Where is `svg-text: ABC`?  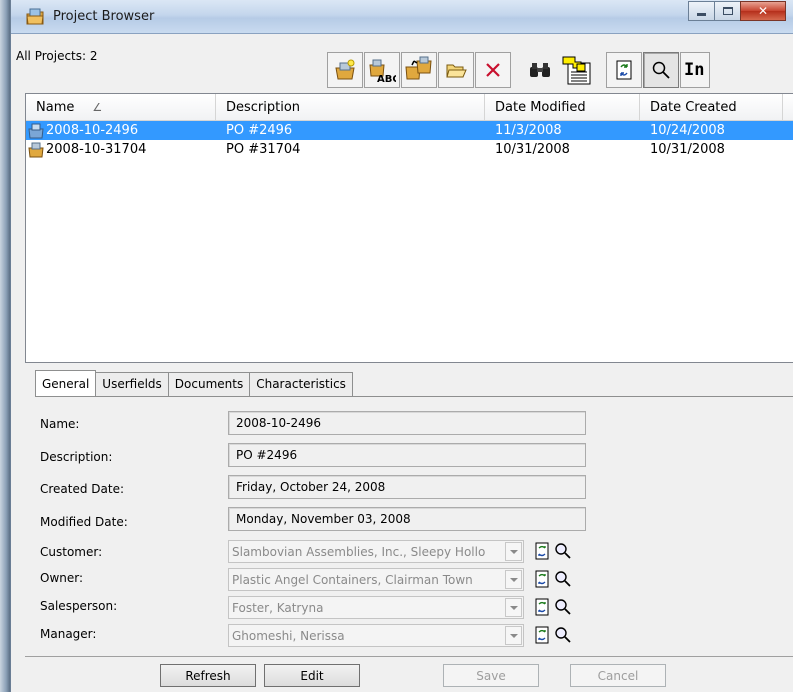
svg-text: ABC is located at coordinates (386, 79).